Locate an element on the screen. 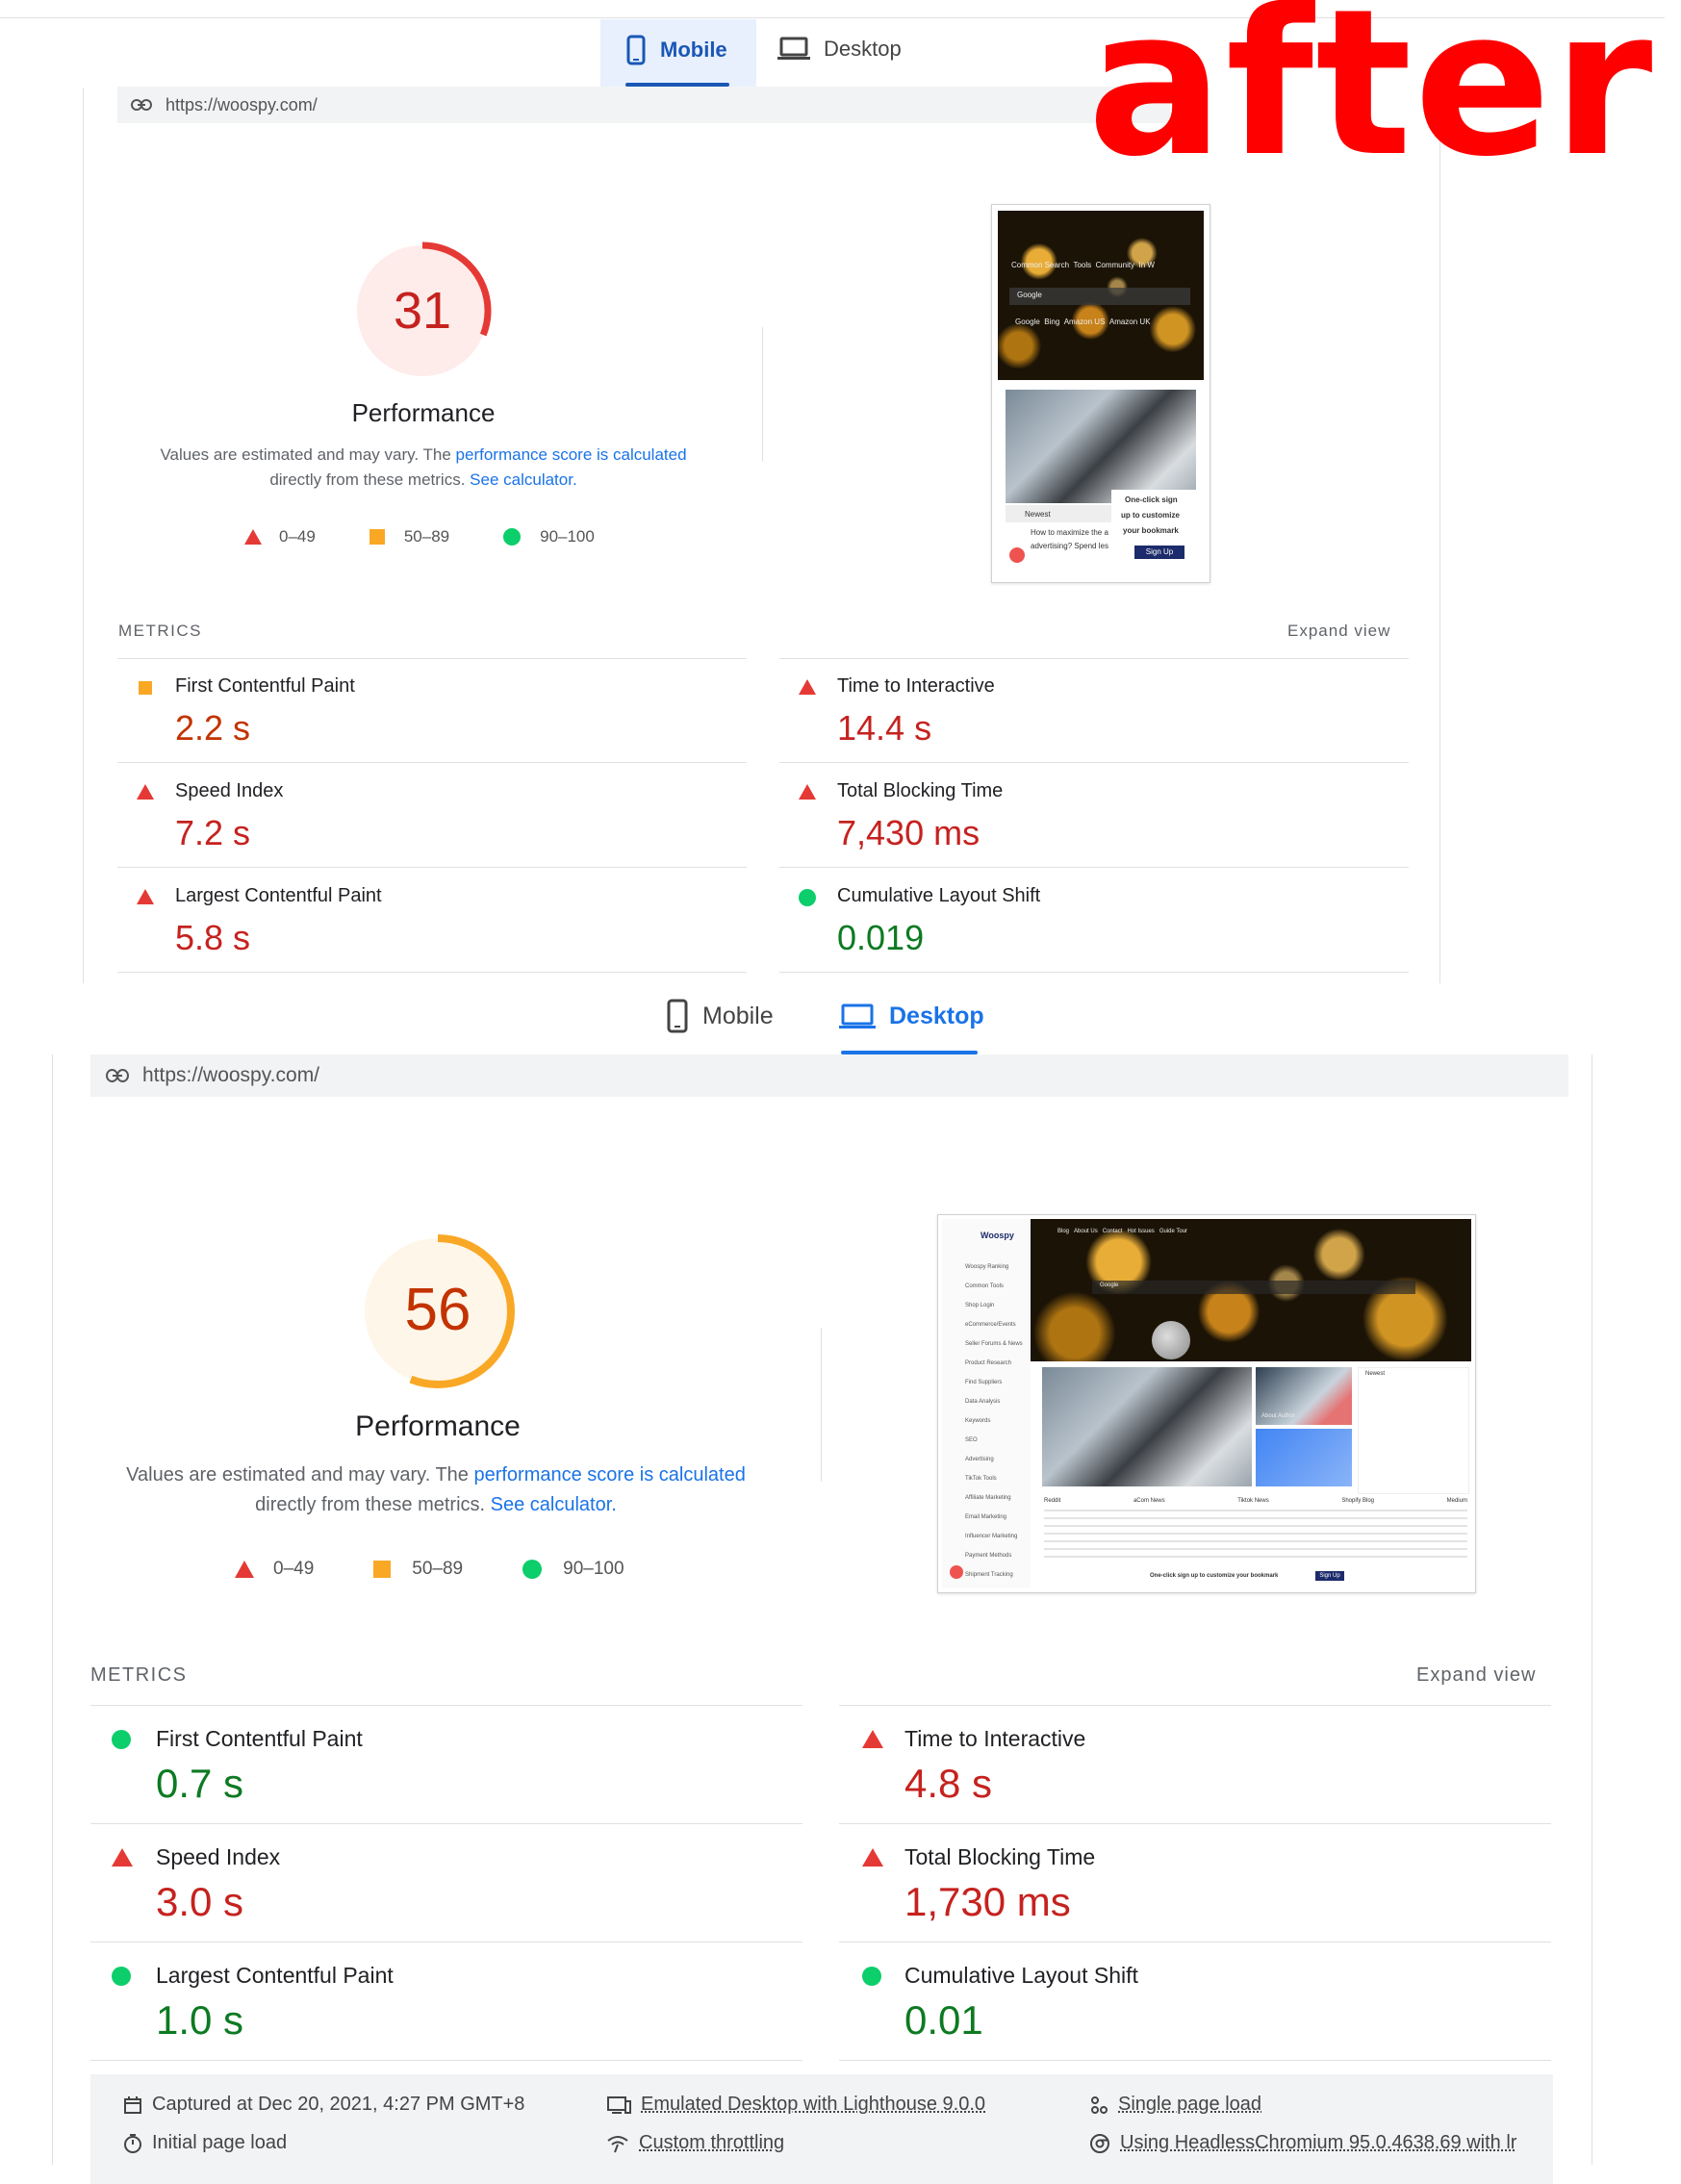  card-border-right is located at coordinates (1440, 536).